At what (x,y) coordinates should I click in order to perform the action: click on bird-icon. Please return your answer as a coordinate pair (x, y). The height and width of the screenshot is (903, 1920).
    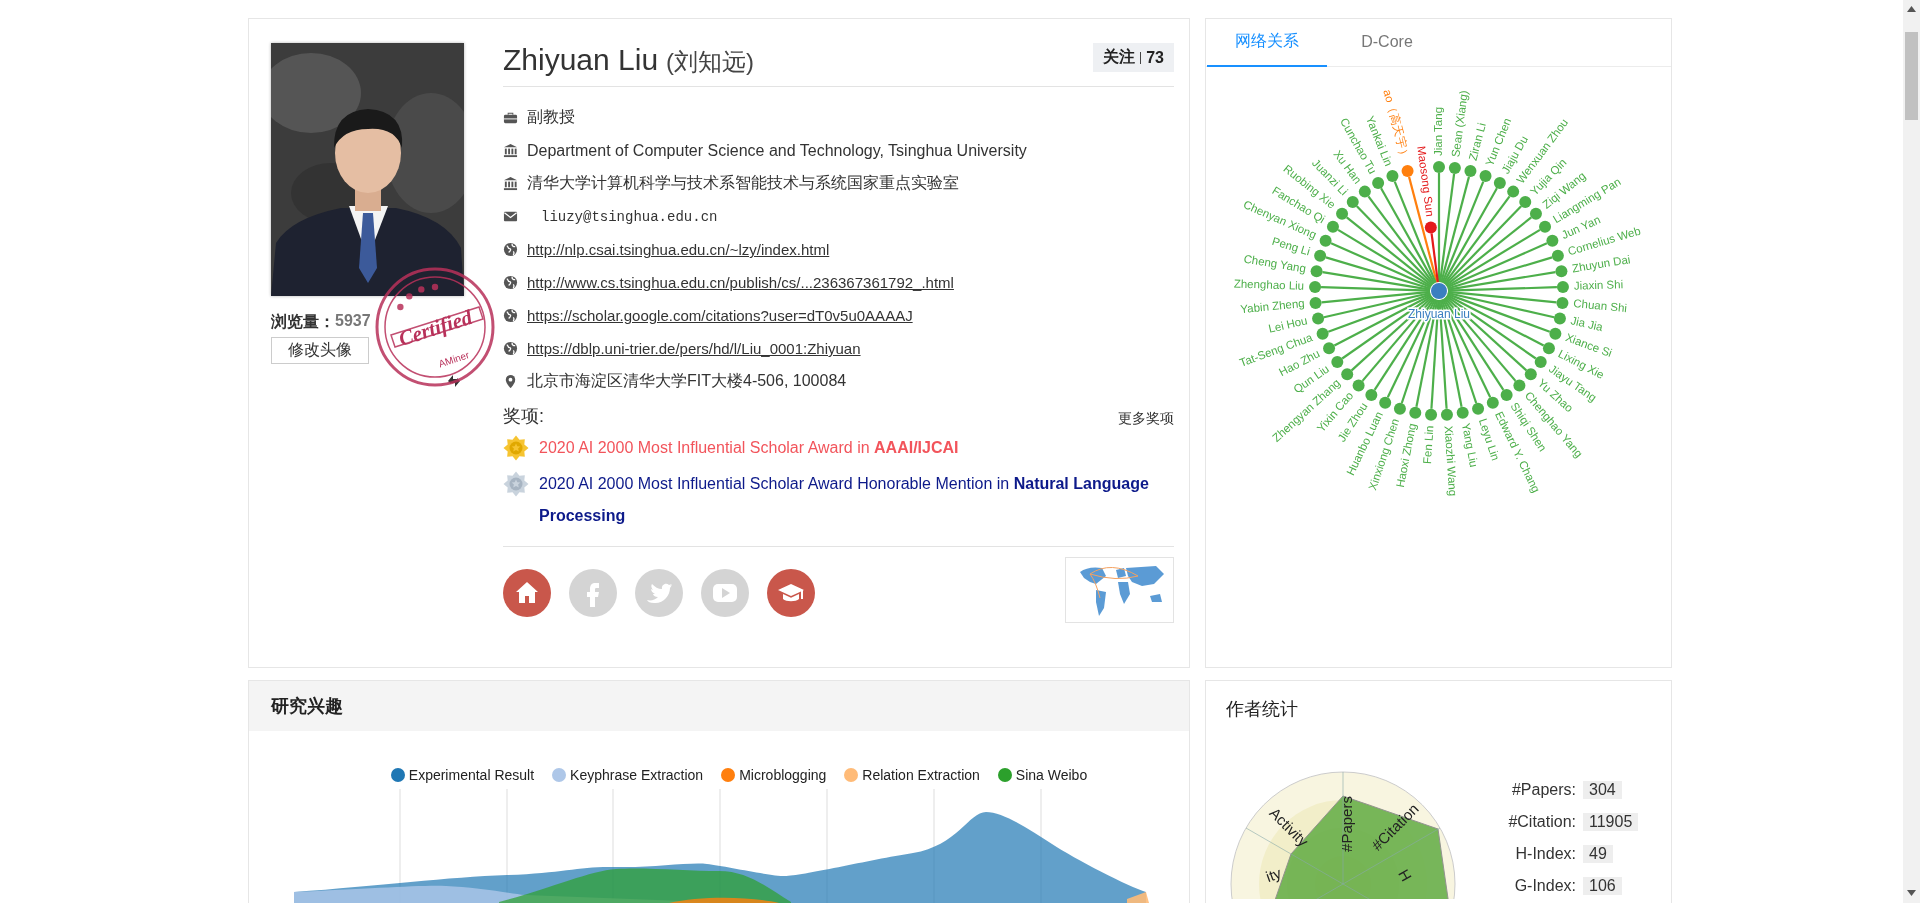
    Looking at the image, I should click on (659, 593).